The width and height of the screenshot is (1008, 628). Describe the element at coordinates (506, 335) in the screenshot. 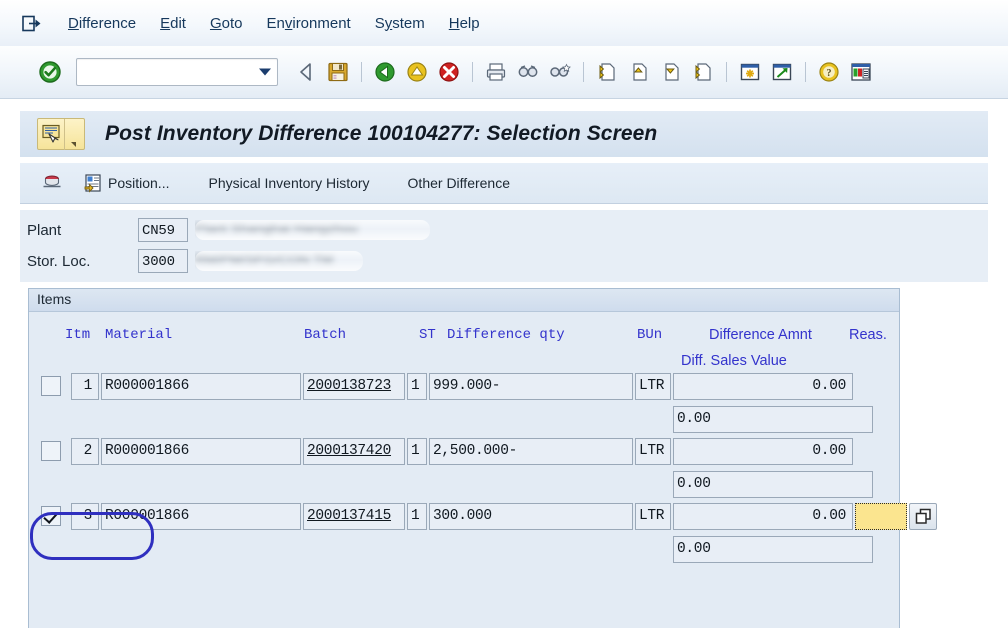

I see `header-difference-qty: Difference qty` at that location.